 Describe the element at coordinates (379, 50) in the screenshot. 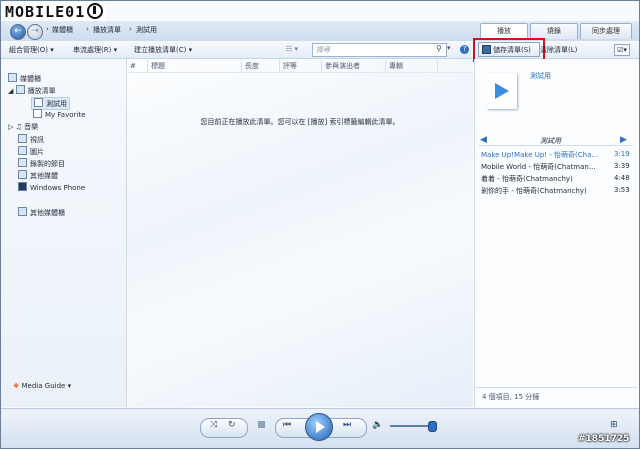

I see `search-input: 搜尋` at that location.